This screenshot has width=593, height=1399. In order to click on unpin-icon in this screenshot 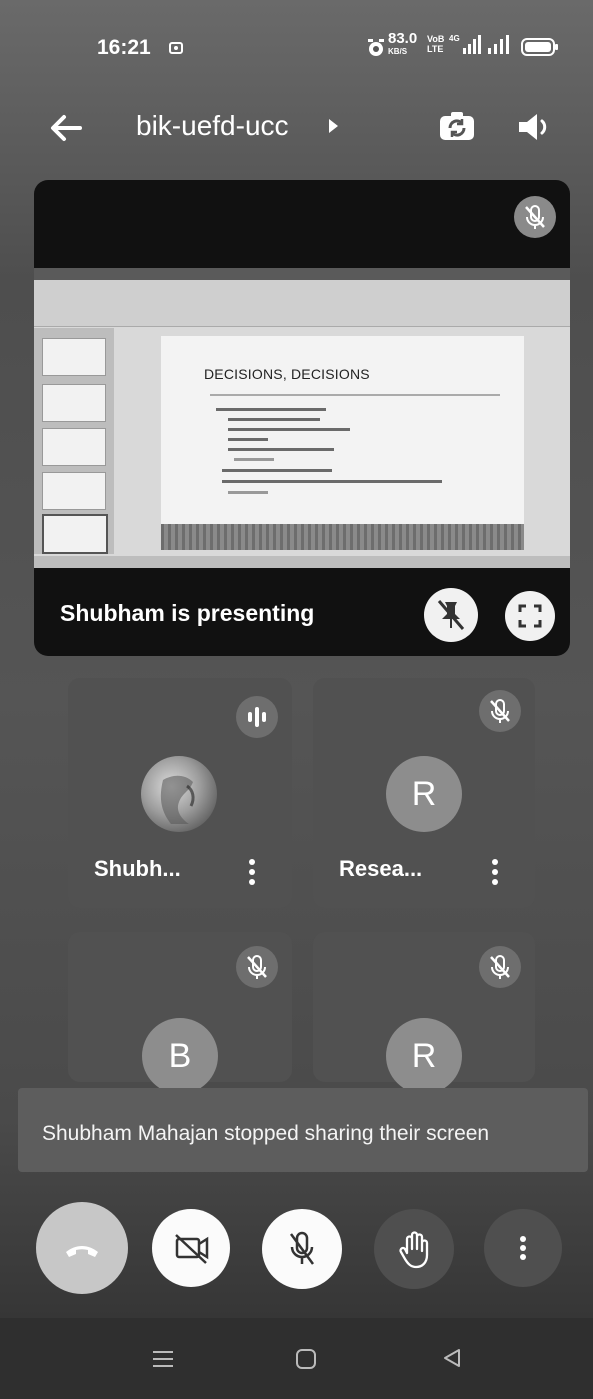, I will do `click(451, 615)`.